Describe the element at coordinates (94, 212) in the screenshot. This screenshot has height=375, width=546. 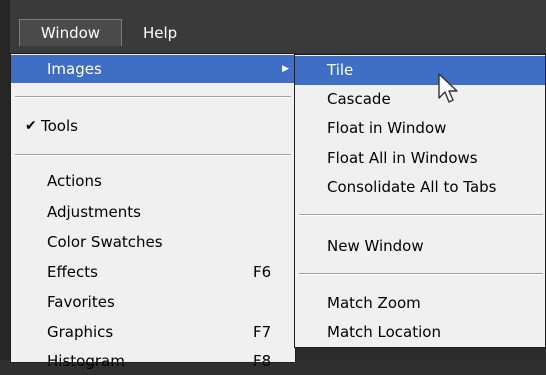
I see `menu-item-label: Adjustments` at that location.